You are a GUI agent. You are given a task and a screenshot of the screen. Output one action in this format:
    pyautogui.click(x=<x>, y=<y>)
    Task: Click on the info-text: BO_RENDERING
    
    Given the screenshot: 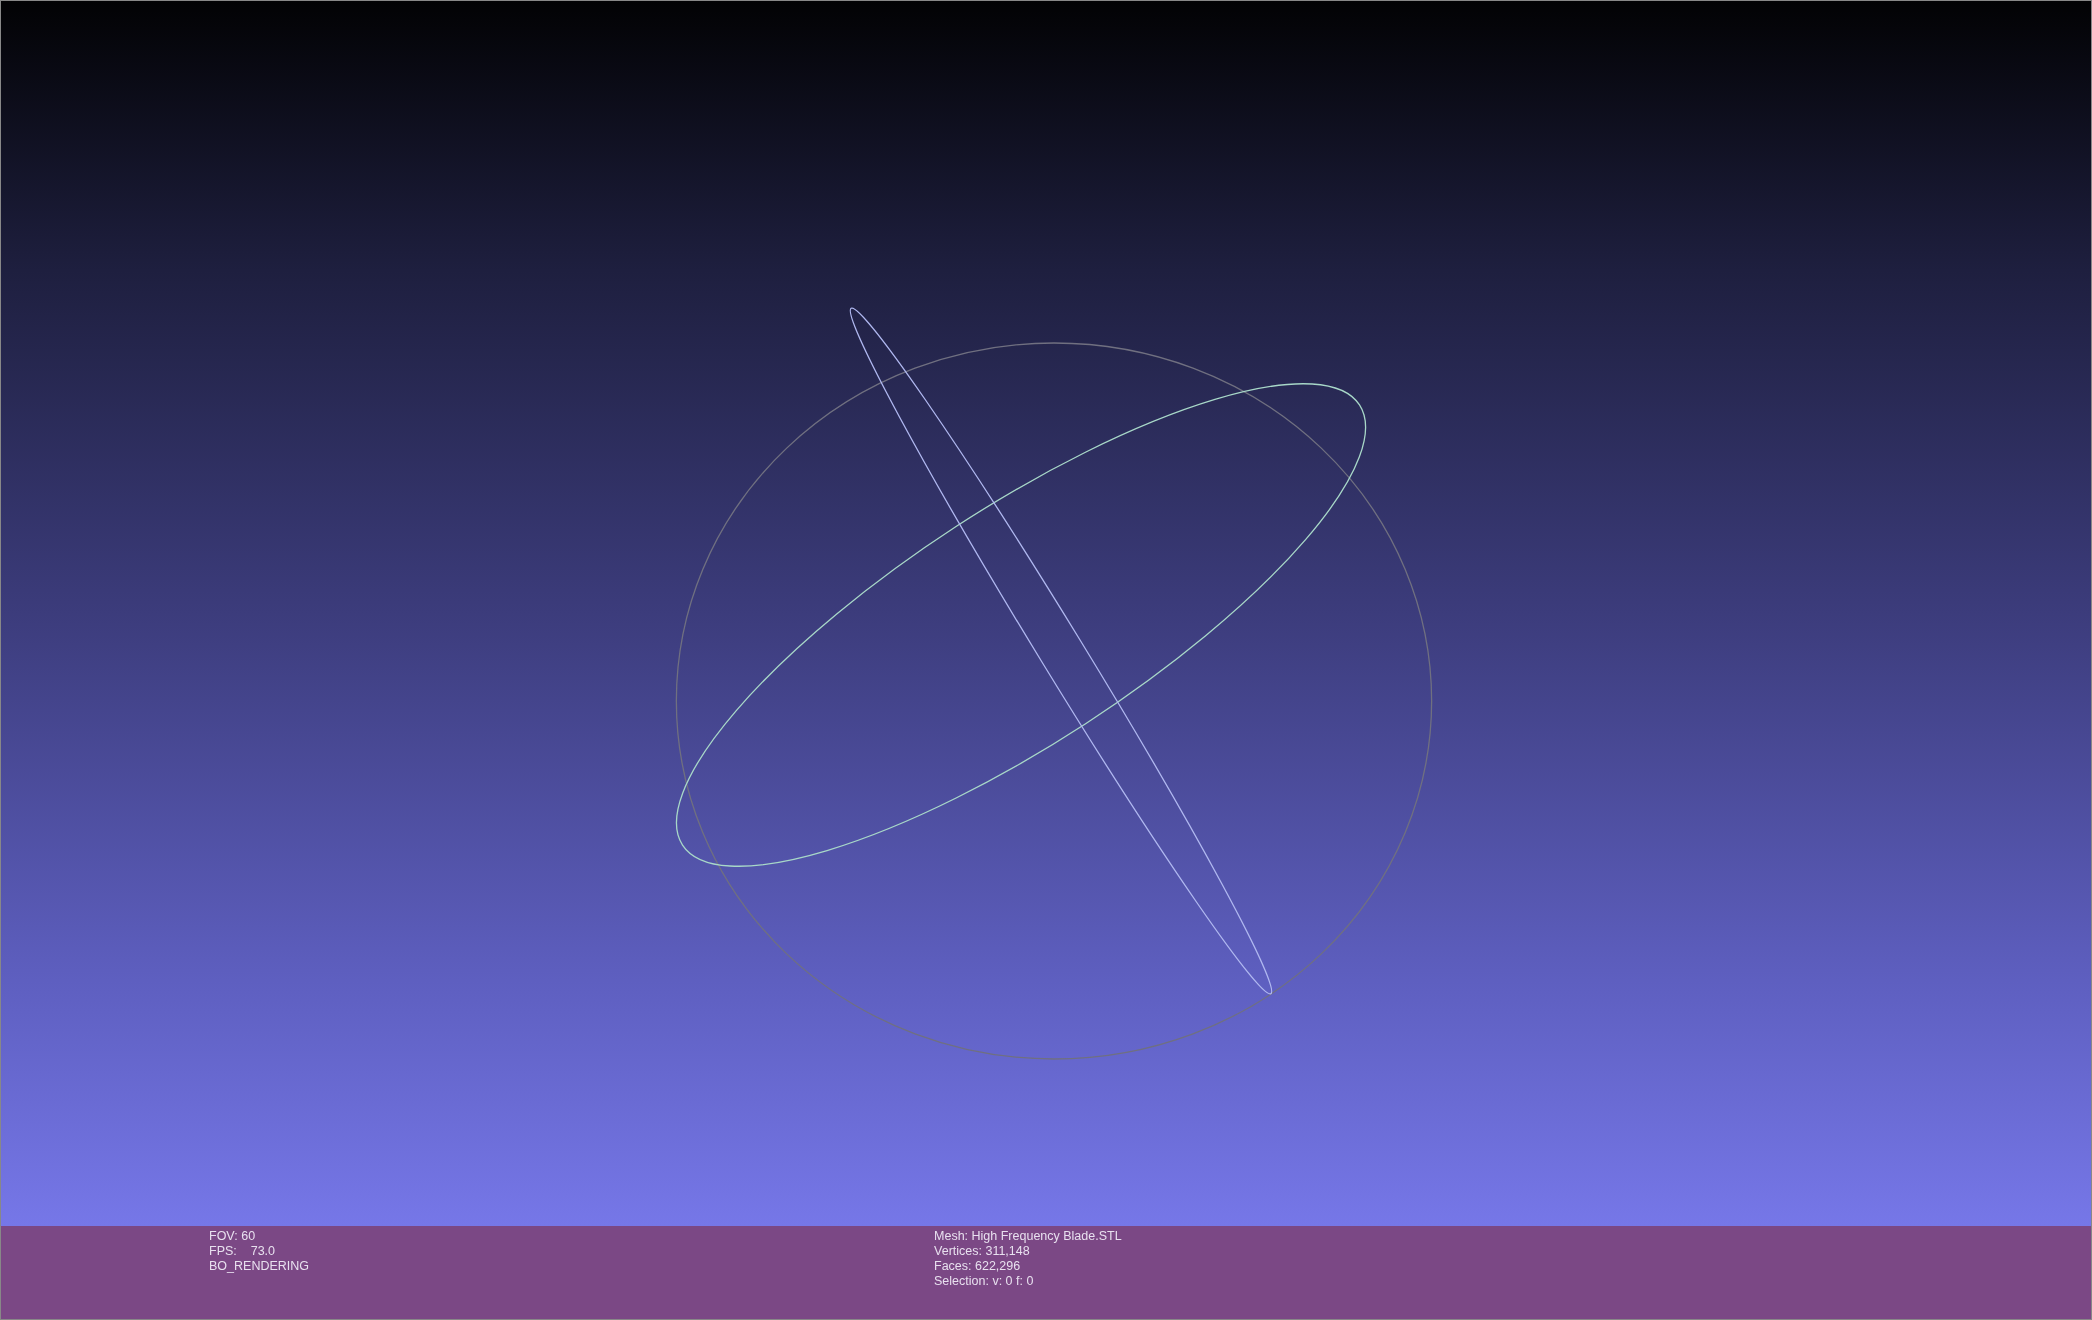 What is the action you would take?
    pyautogui.click(x=259, y=1266)
    